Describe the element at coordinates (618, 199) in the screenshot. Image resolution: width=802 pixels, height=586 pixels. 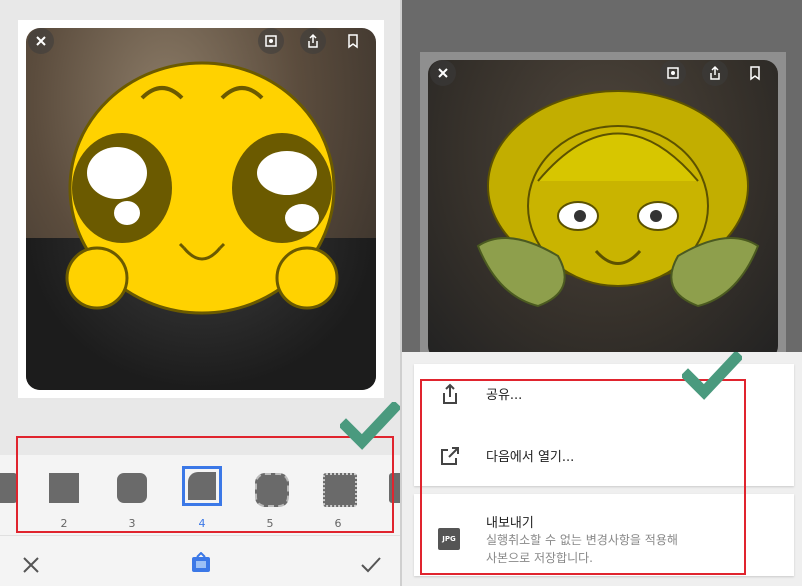
I see `sunflower-sticker` at that location.